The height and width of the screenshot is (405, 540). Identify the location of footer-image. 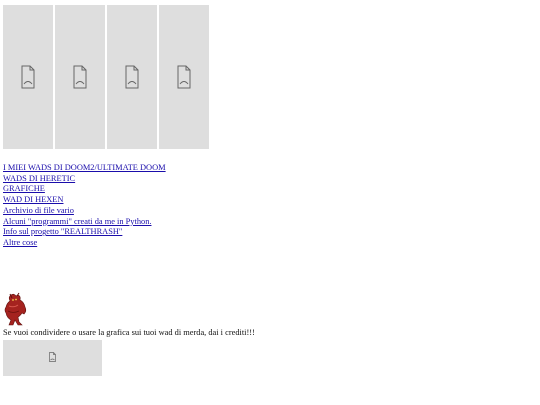
(52, 358).